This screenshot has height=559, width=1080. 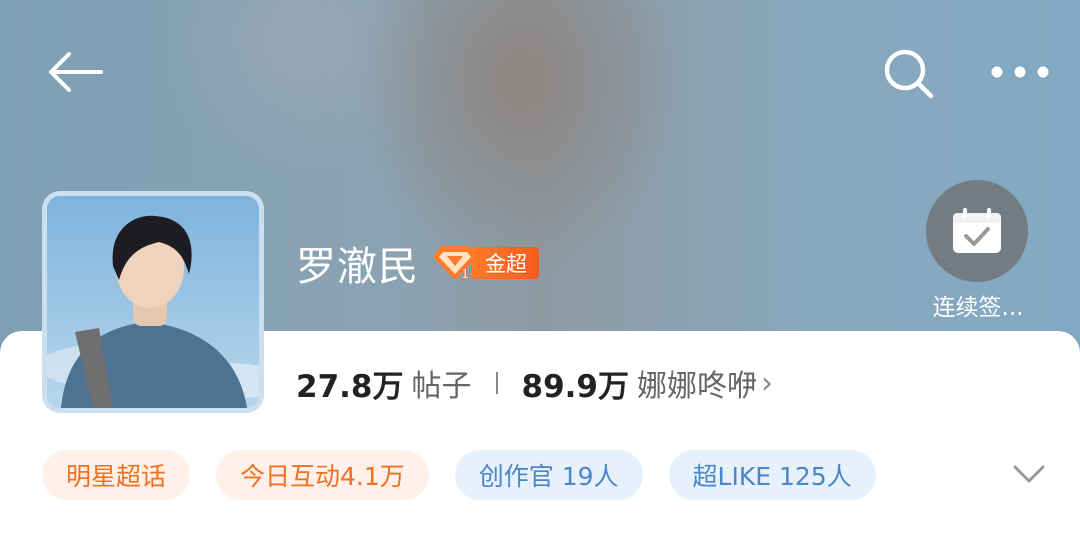 I want to click on stats-row: 27.8万 帖子 89.9万 娜娜咚咿 ›, so click(x=534, y=383).